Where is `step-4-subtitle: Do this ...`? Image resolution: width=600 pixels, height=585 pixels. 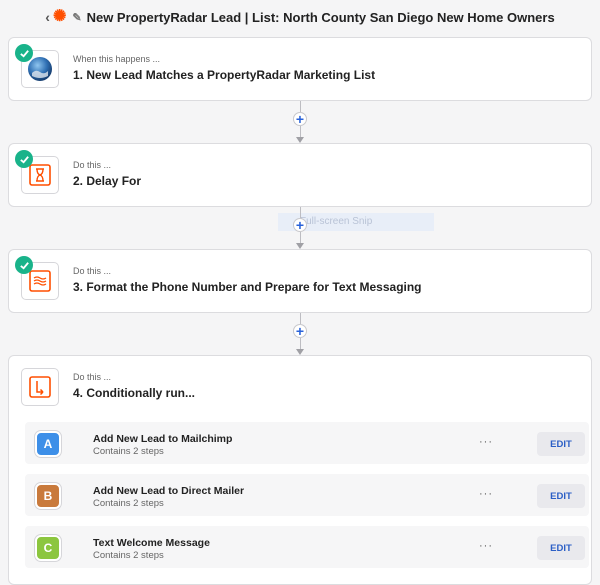 step-4-subtitle: Do this ... is located at coordinates (92, 377).